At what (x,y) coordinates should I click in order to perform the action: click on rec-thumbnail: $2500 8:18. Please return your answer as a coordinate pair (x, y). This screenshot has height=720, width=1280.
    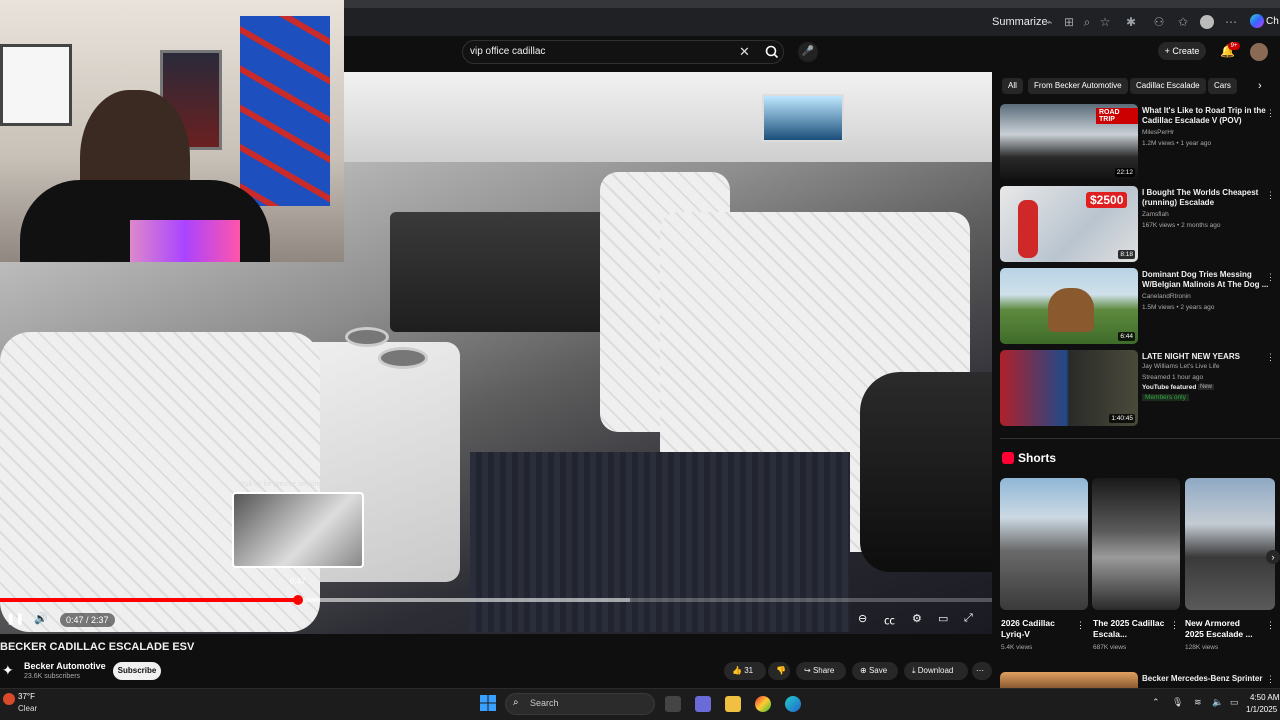
    Looking at the image, I should click on (1069, 224).